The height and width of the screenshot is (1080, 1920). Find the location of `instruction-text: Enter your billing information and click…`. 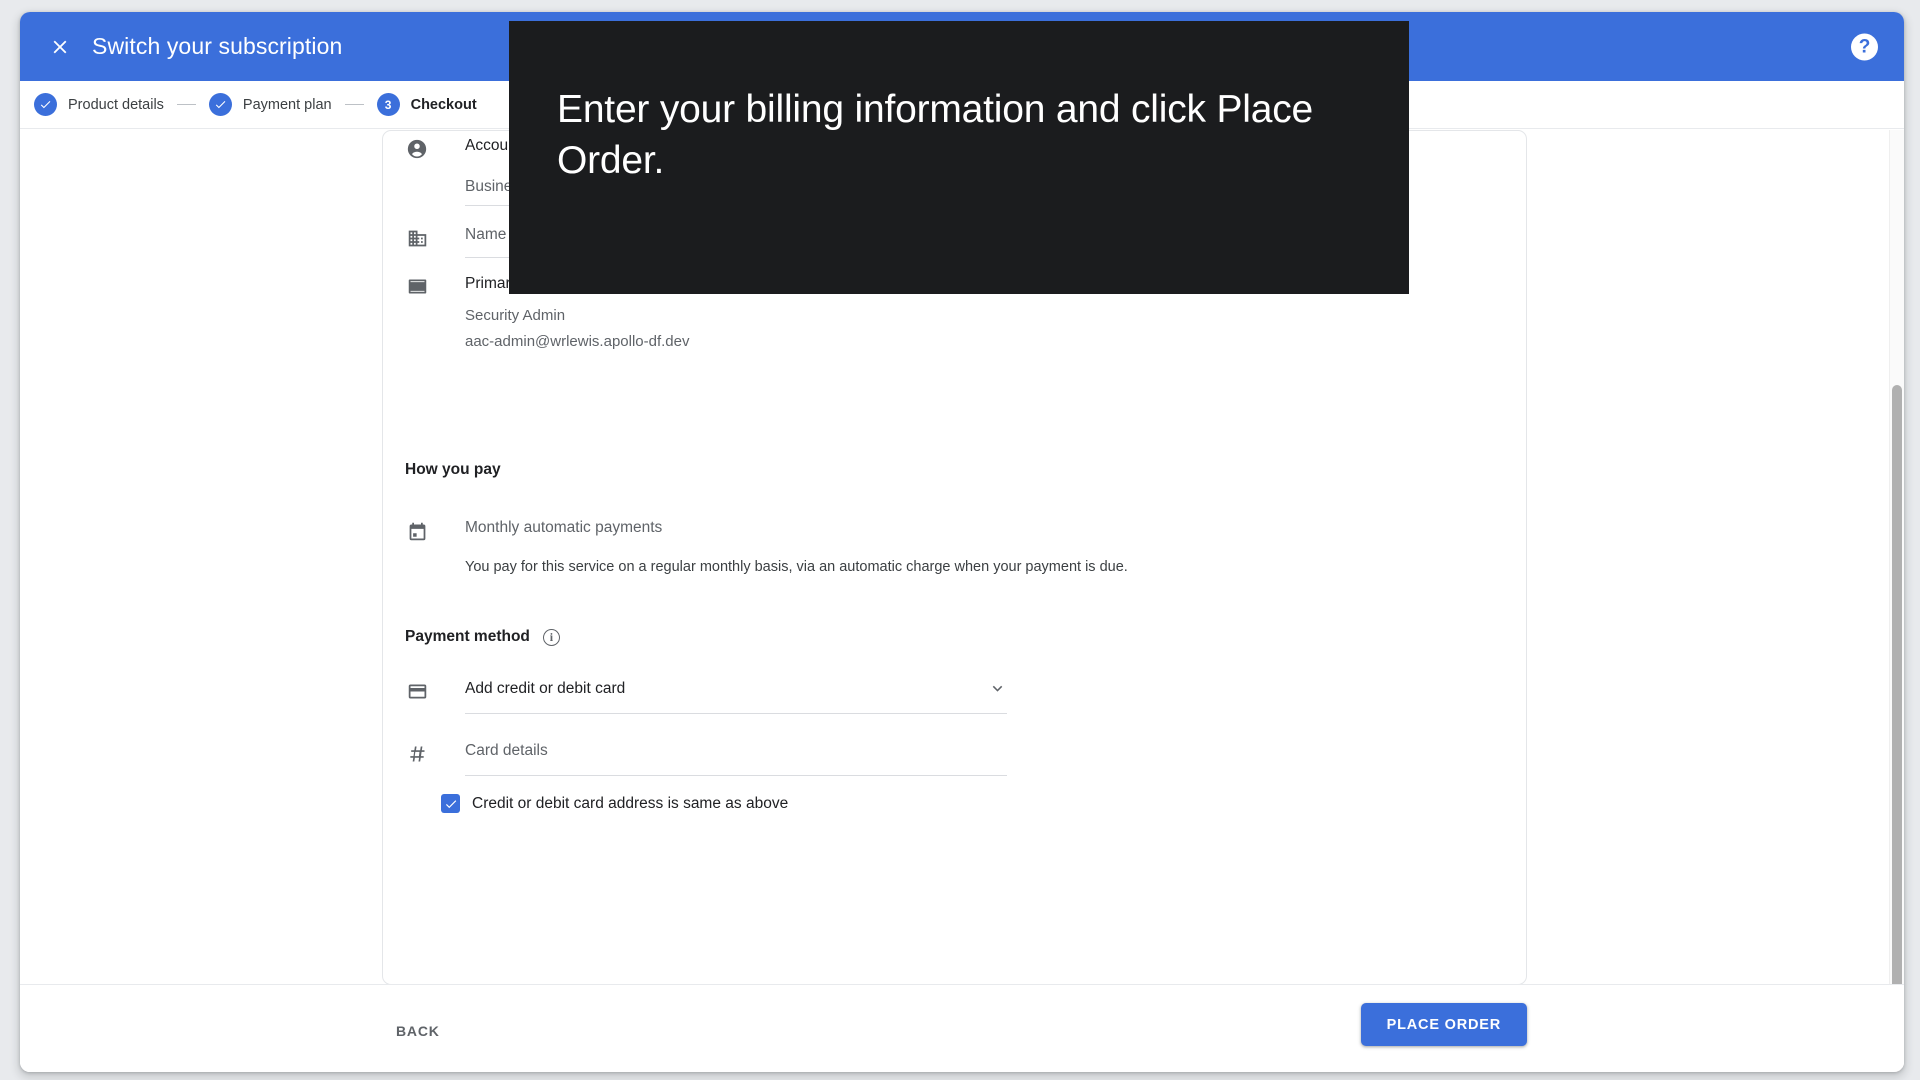

instruction-text: Enter your billing information and click… is located at coordinates (935, 135).